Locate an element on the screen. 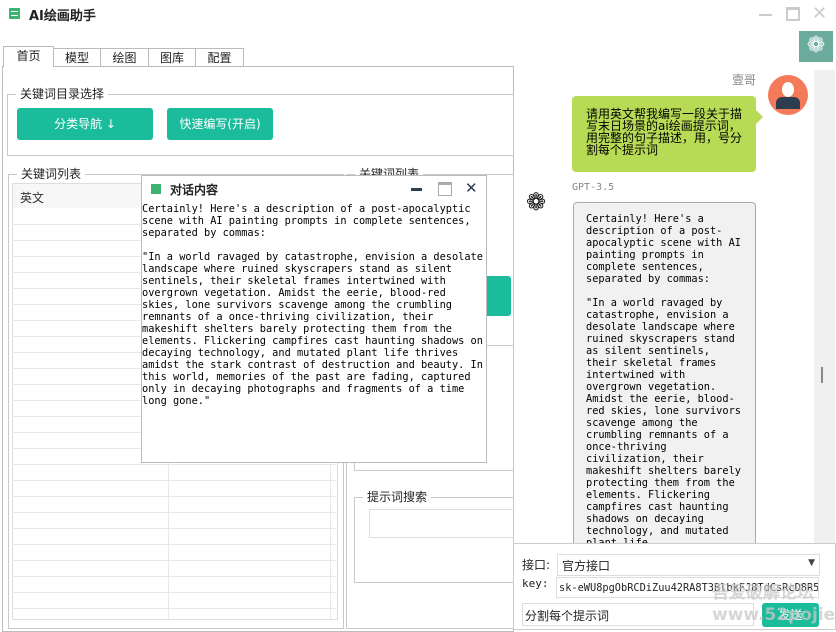 Image resolution: width=836 pixels, height=632 pixels. openai-icon: ❁ is located at coordinates (536, 202).